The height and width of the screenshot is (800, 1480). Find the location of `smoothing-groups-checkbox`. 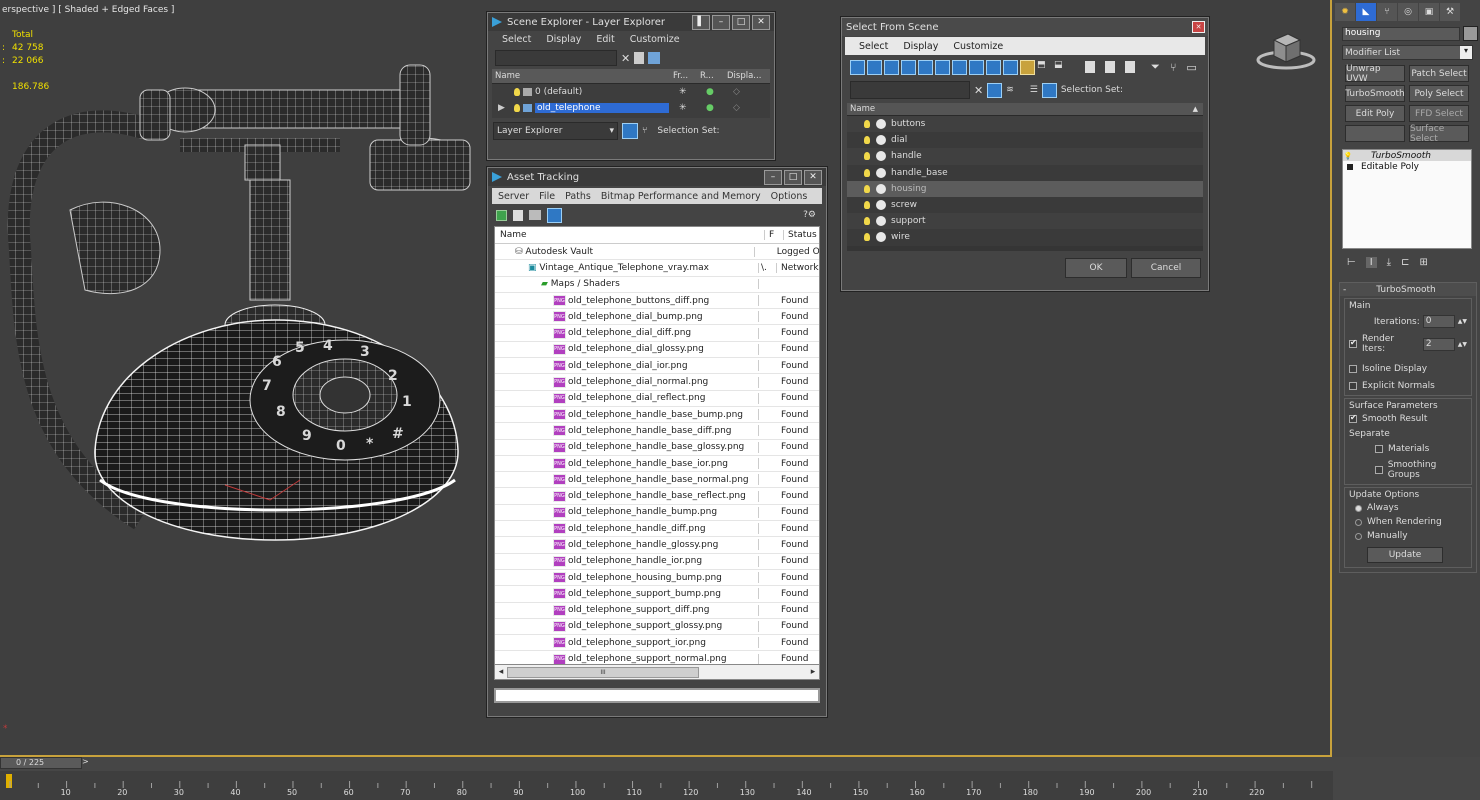

smoothing-groups-checkbox is located at coordinates (1379, 470).